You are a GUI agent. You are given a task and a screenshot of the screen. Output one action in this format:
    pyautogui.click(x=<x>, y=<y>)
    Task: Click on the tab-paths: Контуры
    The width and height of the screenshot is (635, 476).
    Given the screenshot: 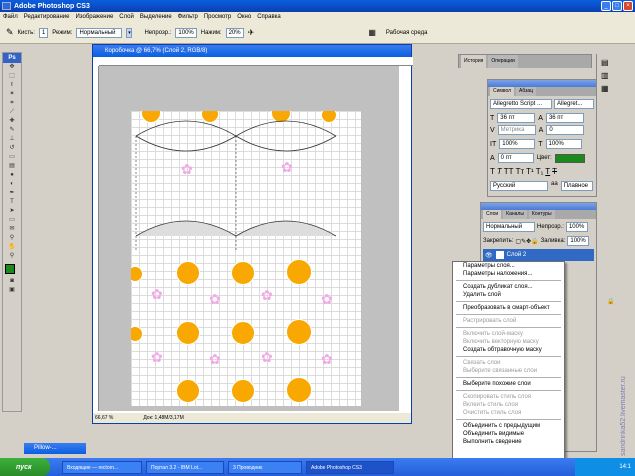 What is the action you would take?
    pyautogui.click(x=541, y=214)
    